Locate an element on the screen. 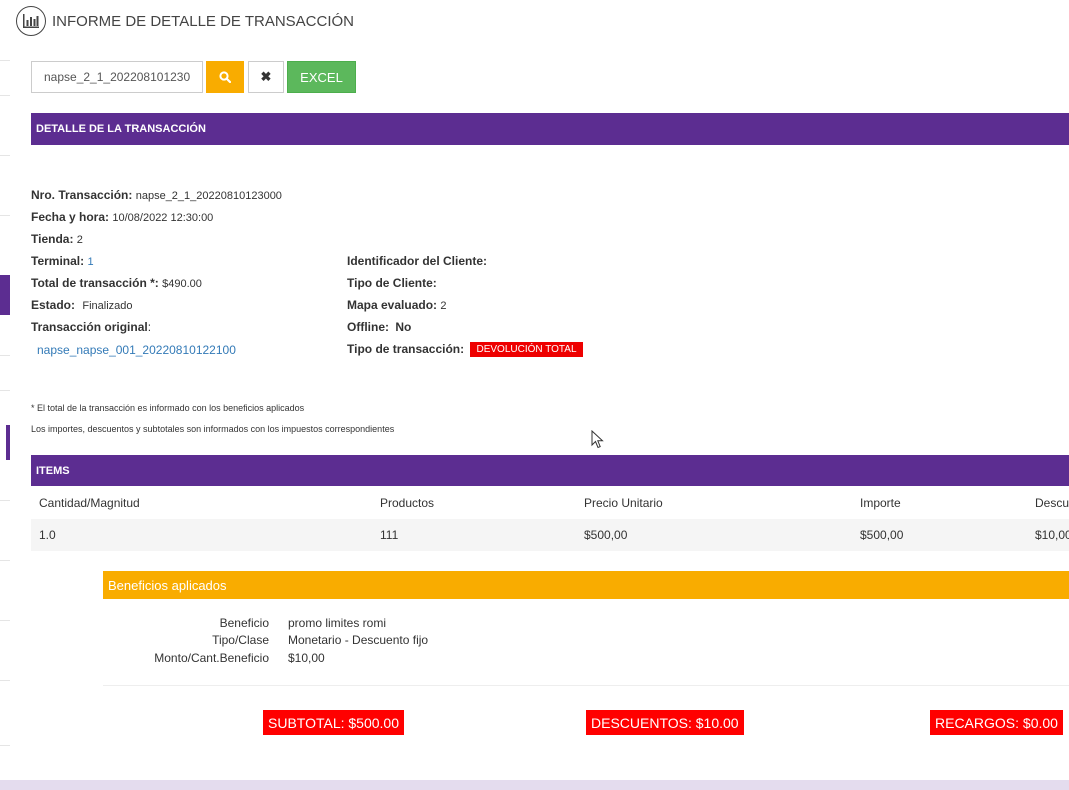  client-id: Identificador del Cliente: is located at coordinates (417, 261).